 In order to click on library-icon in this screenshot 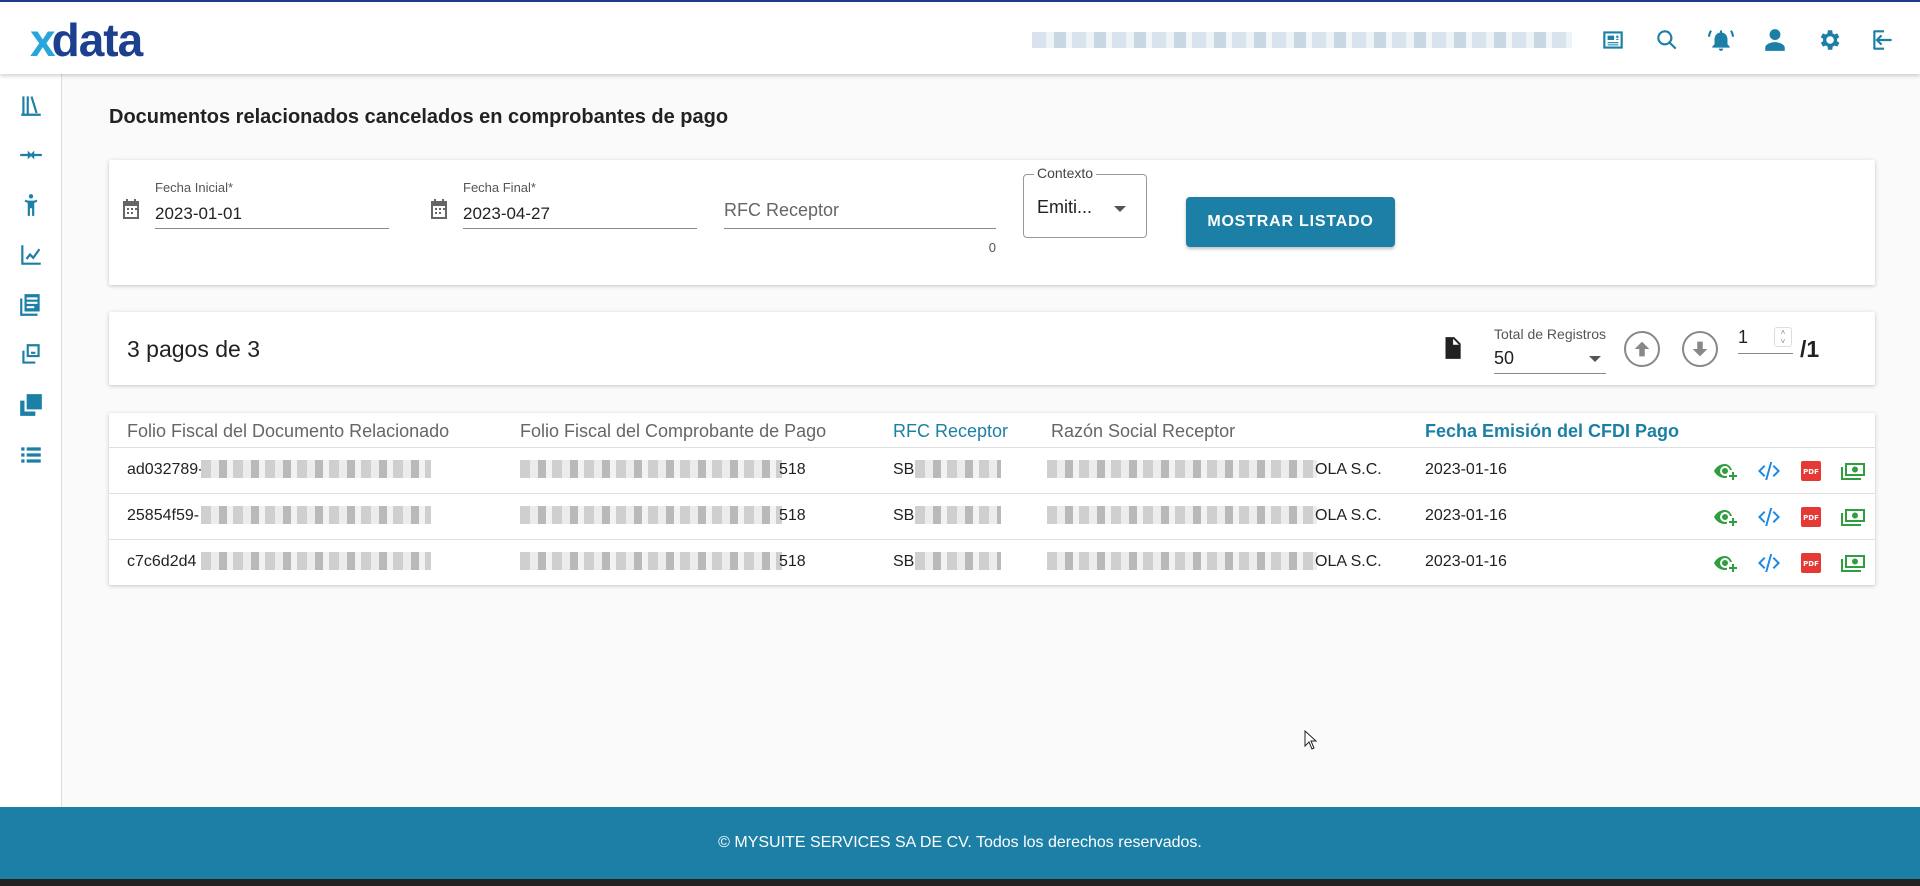, I will do `click(31, 106)`.